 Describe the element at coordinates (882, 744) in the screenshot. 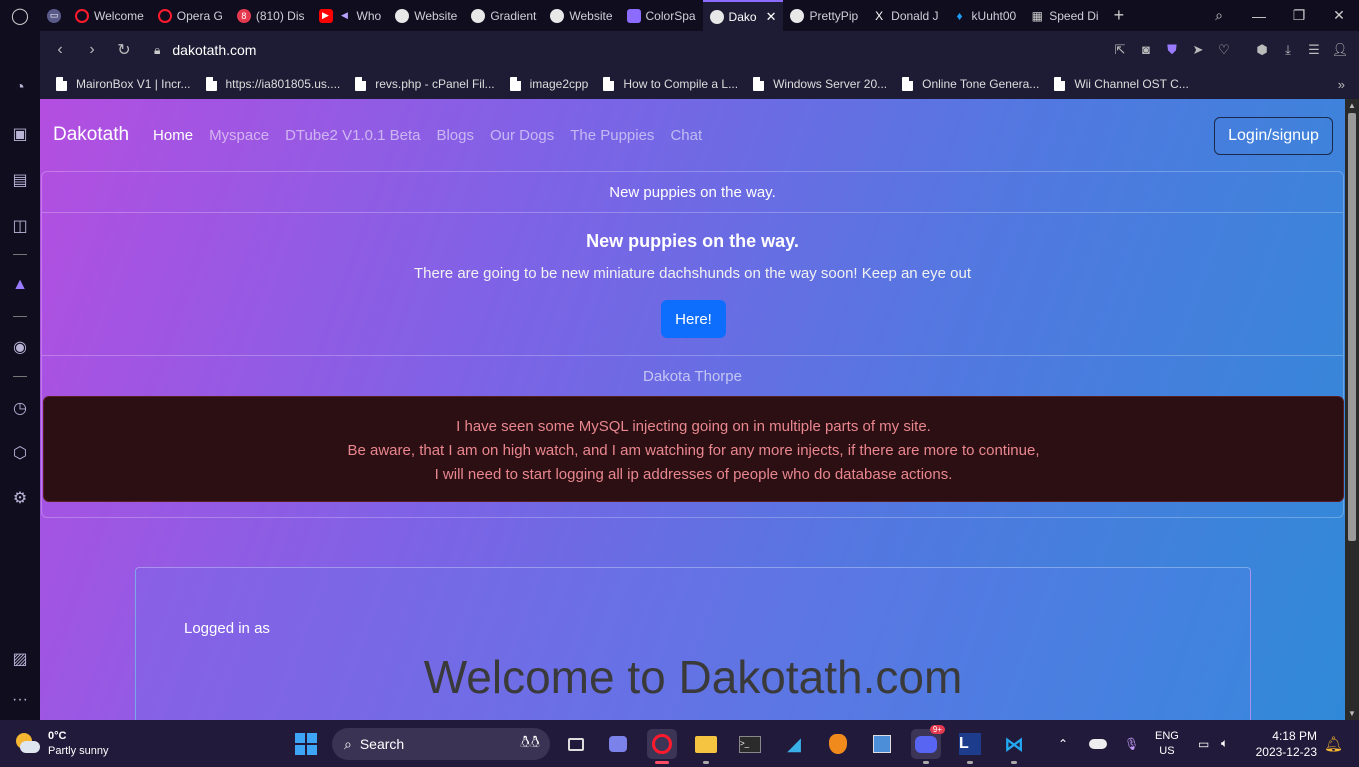

I see `network-tool-icon` at that location.